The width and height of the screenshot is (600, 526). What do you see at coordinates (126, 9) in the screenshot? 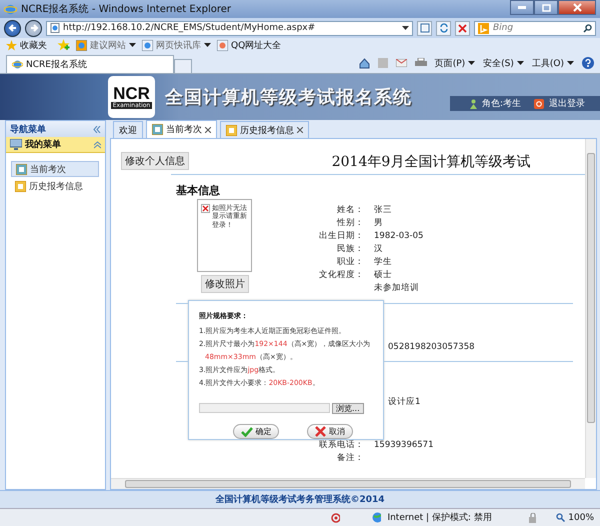
I see `window-title: NCRE报名系统 - Windows Internet Explorer` at bounding box center [126, 9].